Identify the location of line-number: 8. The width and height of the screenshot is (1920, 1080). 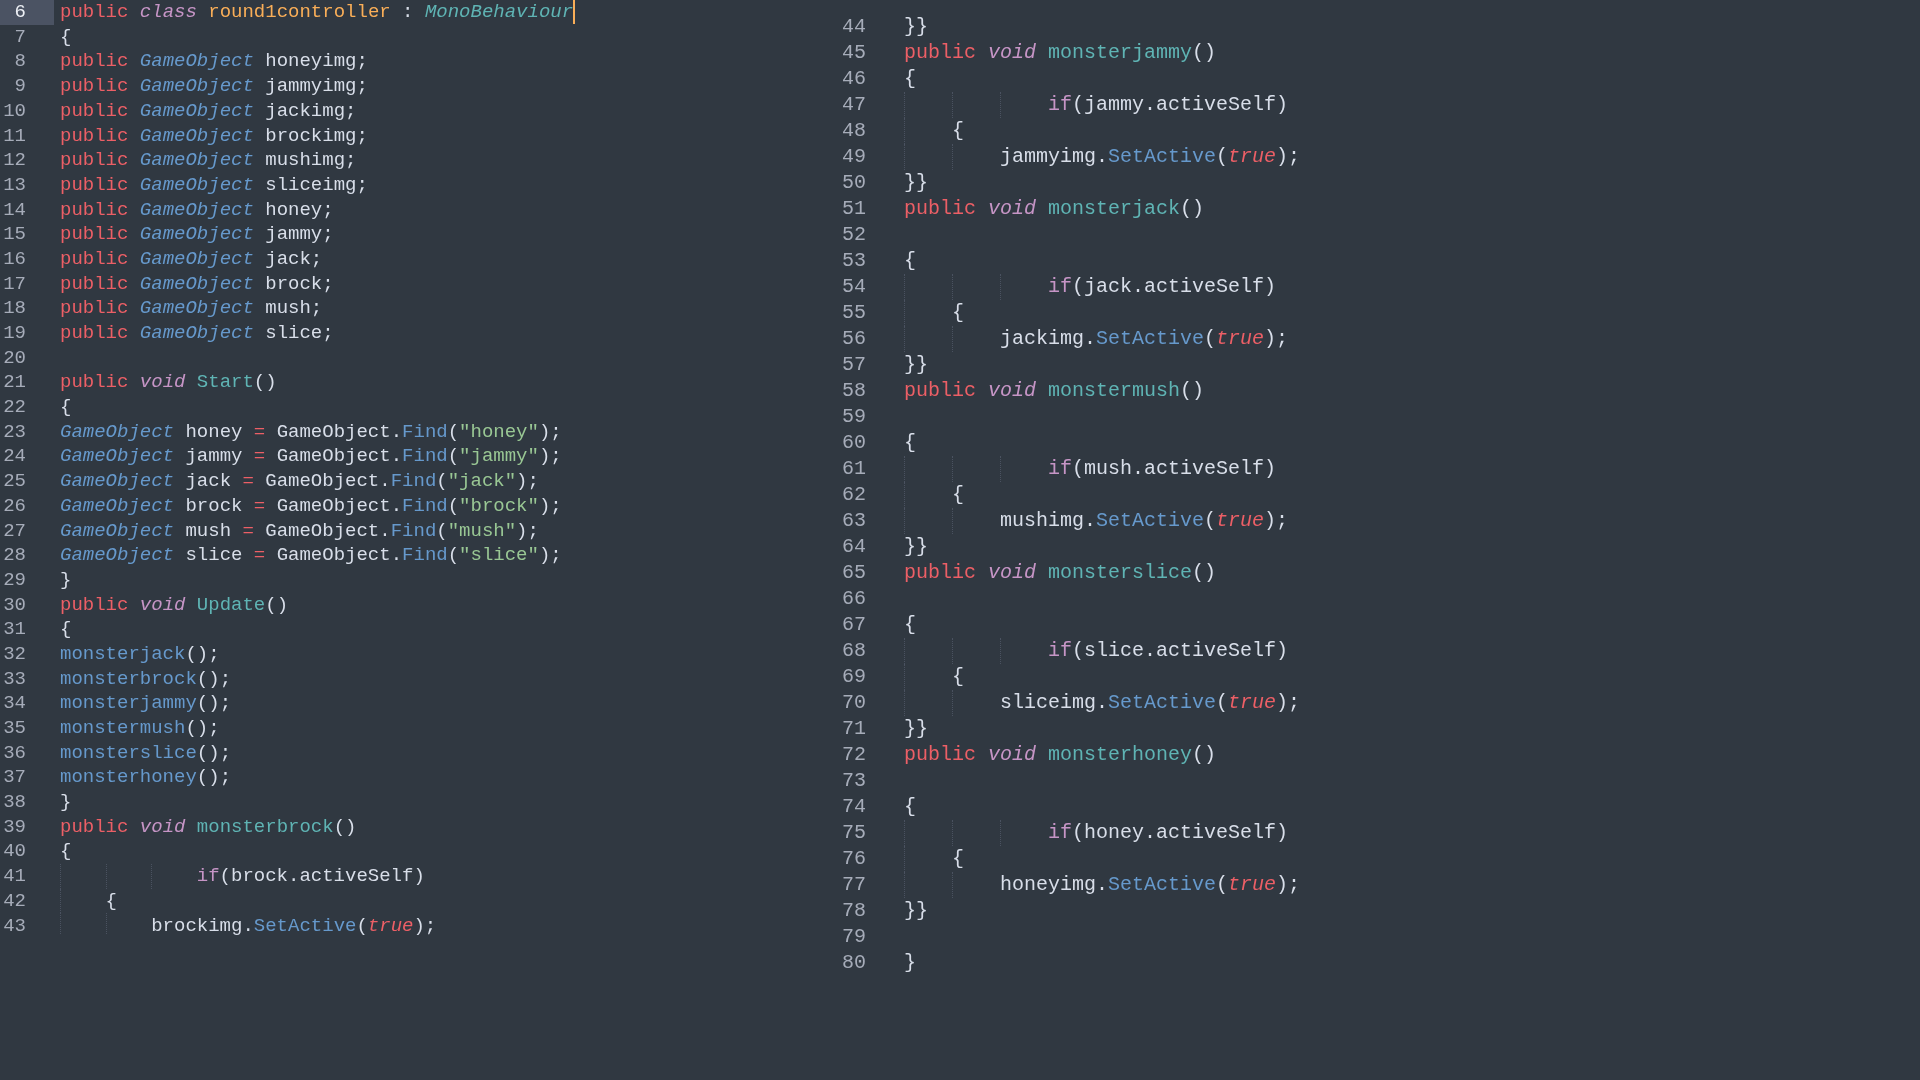
(20, 62).